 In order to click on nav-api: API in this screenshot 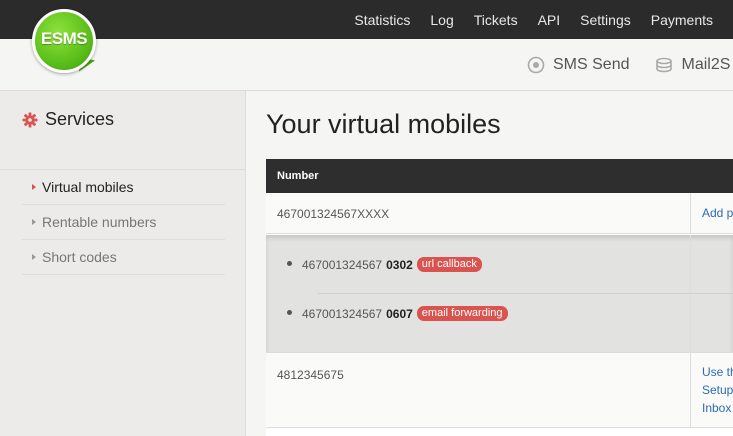, I will do `click(549, 20)`.